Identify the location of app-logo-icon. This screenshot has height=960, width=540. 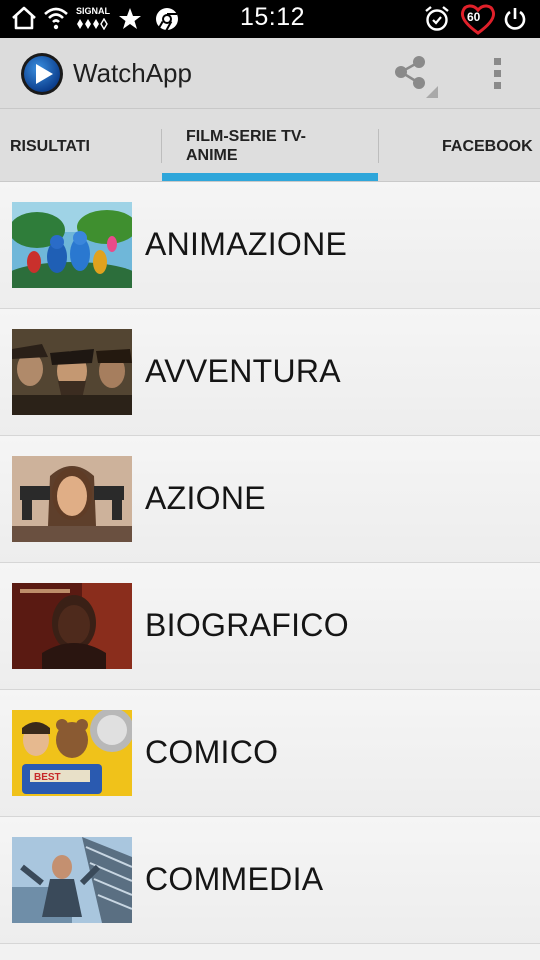
(42, 74).